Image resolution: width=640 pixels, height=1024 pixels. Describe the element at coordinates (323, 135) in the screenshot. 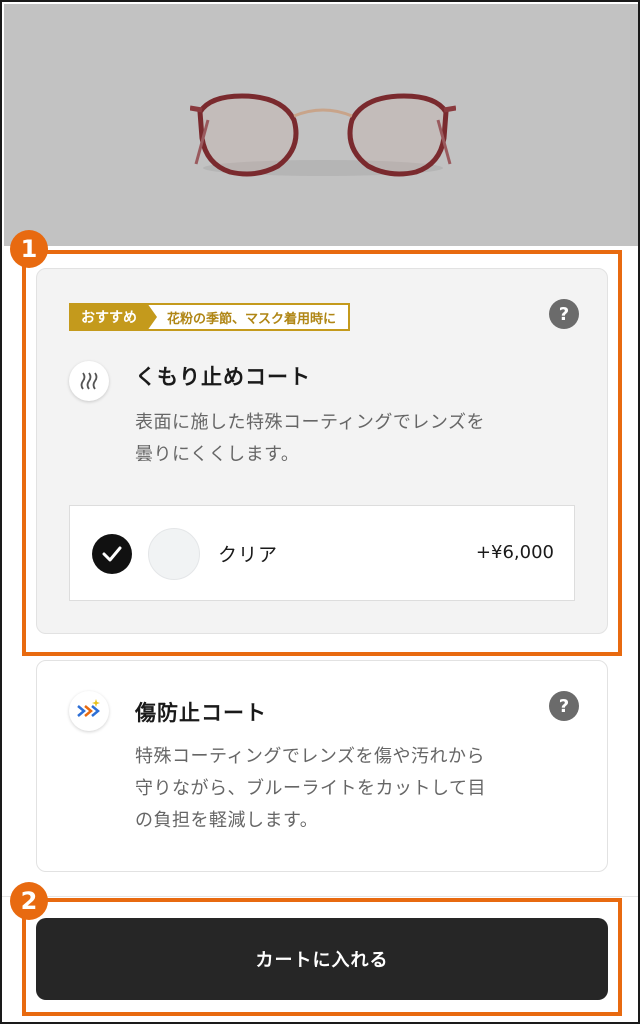

I see `glasses-image` at that location.